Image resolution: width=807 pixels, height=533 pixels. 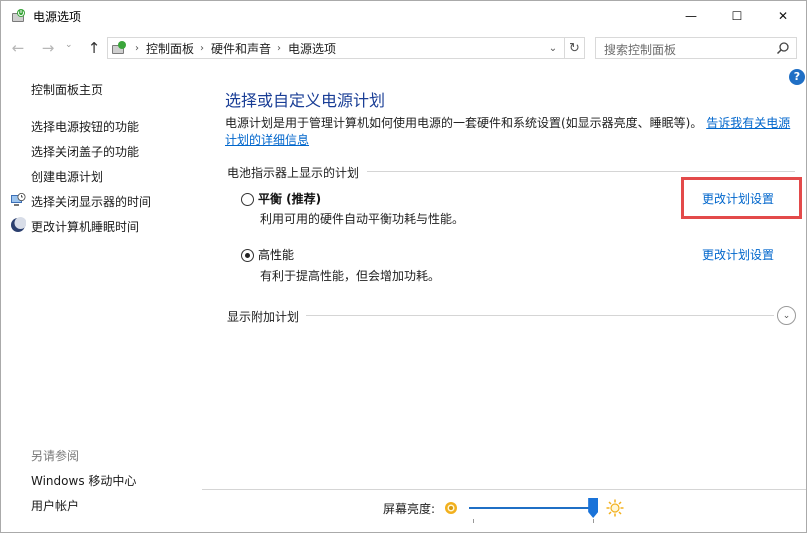 What do you see at coordinates (48, 48) in the screenshot?
I see `forward-button: →` at bounding box center [48, 48].